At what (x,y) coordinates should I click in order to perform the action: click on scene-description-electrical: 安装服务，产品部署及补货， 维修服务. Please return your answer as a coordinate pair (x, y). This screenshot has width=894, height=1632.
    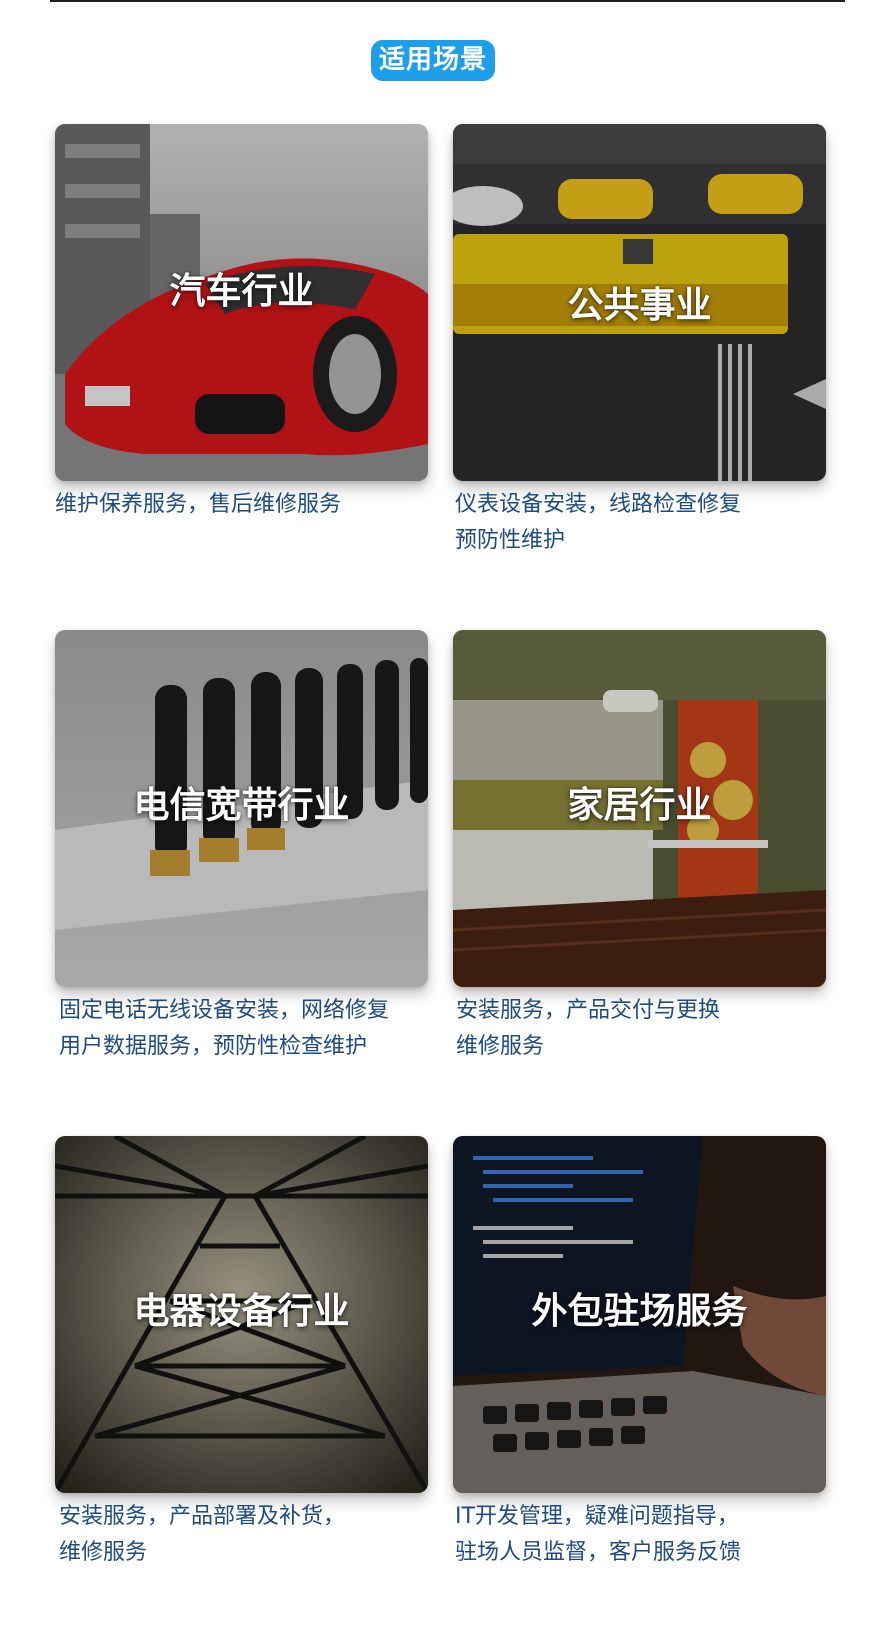
    Looking at the image, I should click on (259, 1535).